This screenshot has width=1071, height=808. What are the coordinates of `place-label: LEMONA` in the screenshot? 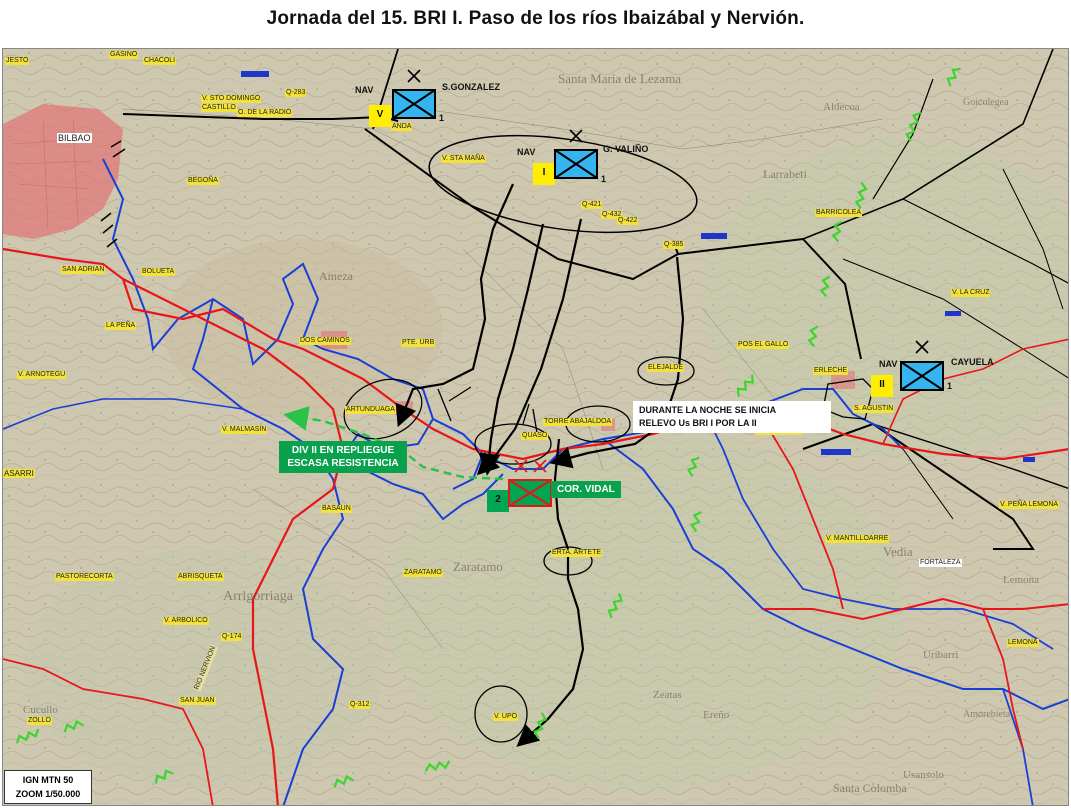 It's located at (1023, 643).